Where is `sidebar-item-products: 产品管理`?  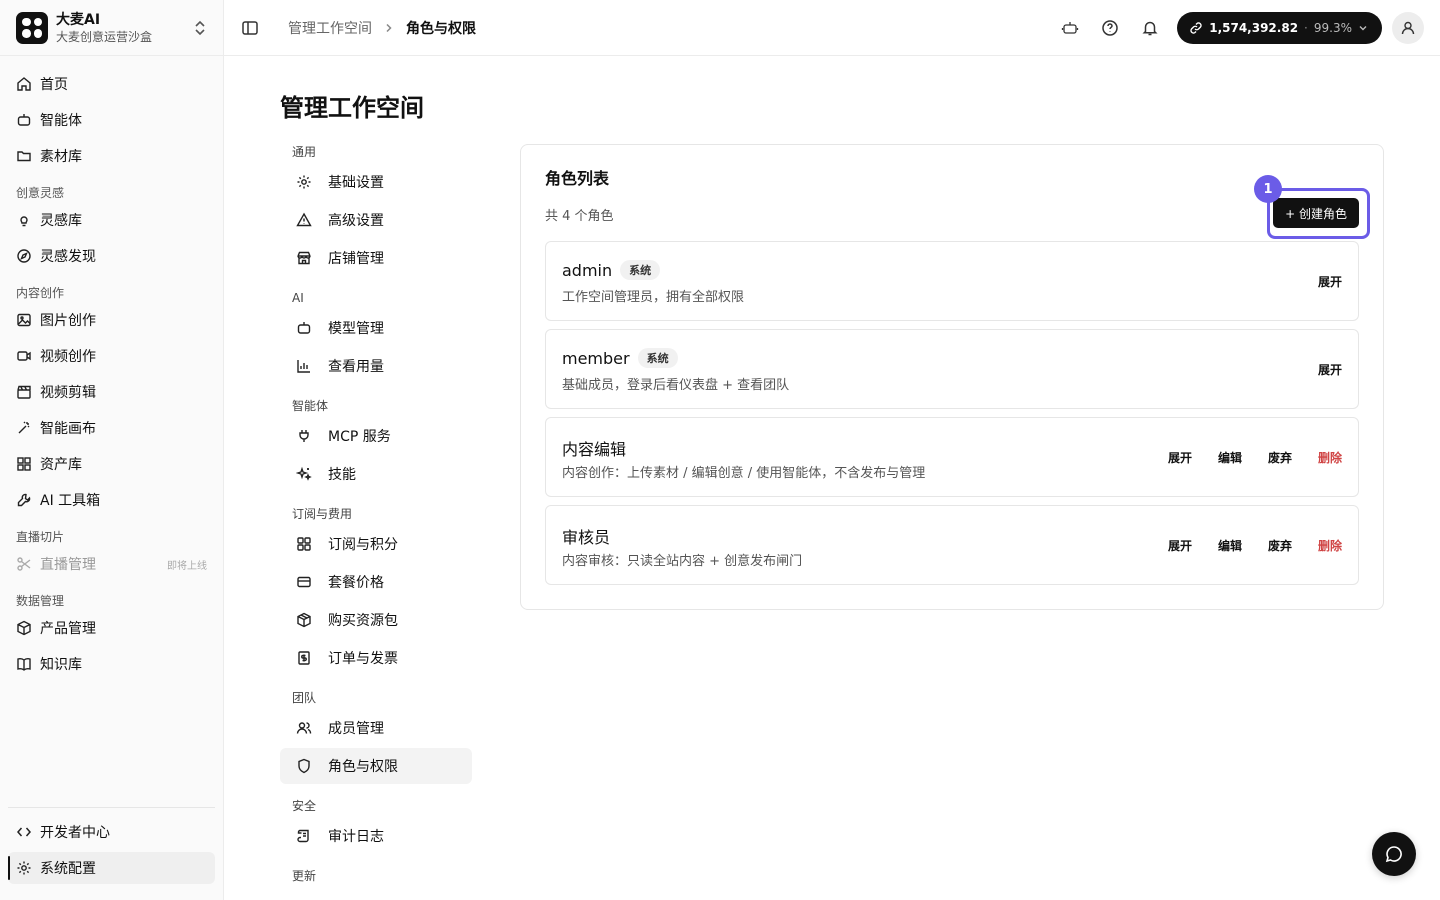 sidebar-item-products: 产品管理 is located at coordinates (111, 628).